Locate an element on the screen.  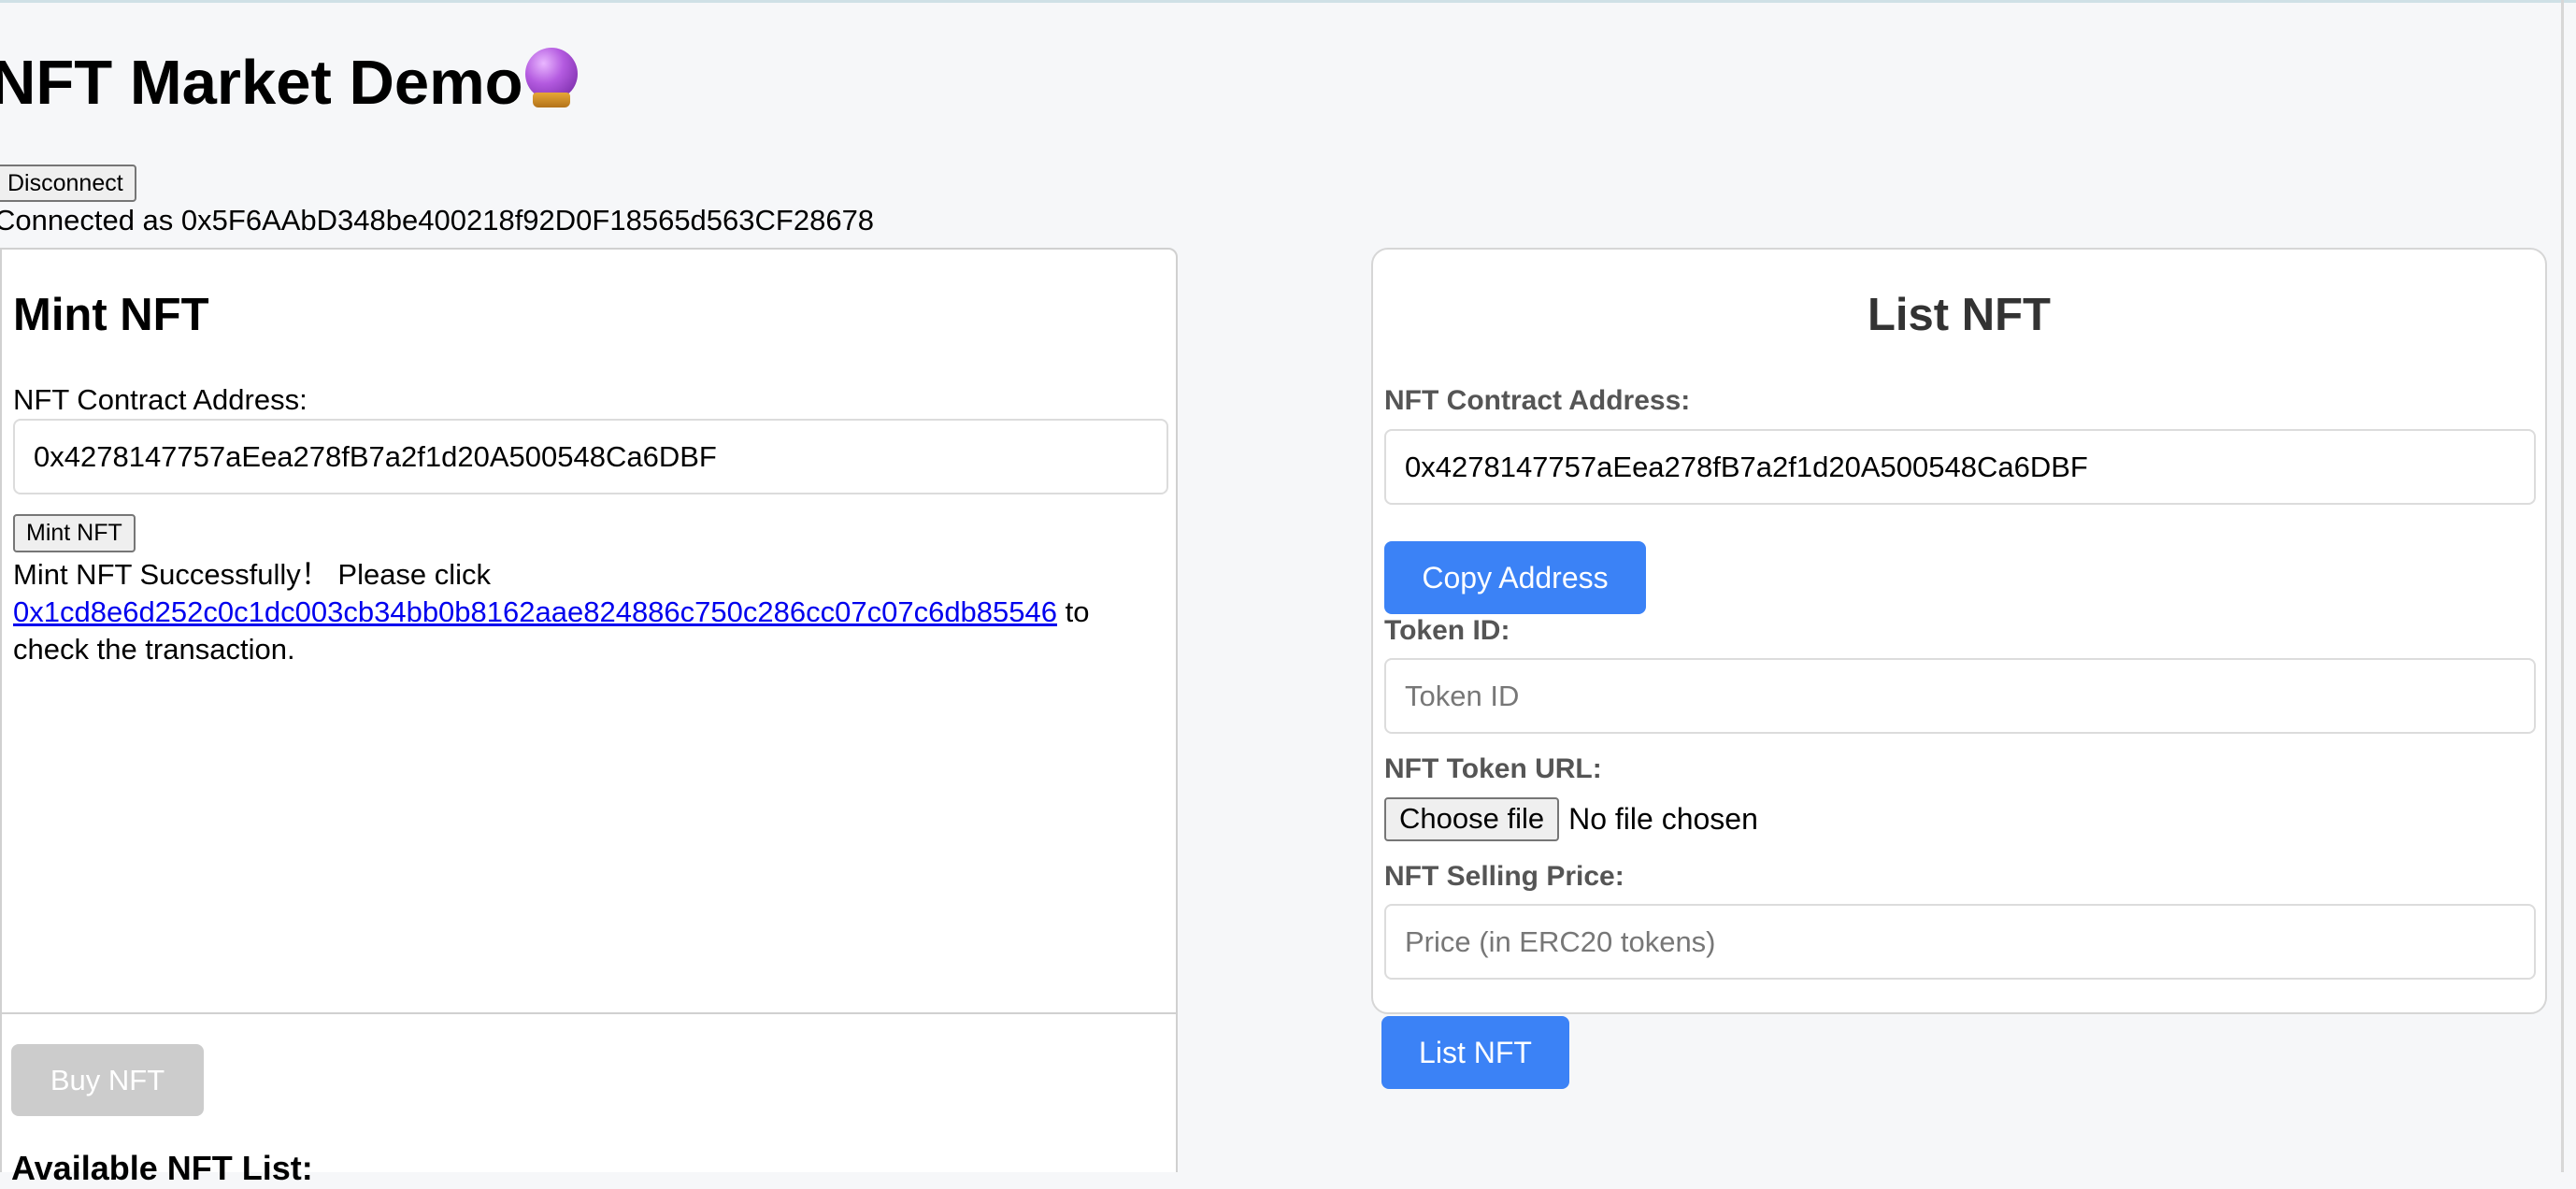
crystal-ball-icon is located at coordinates (551, 78).